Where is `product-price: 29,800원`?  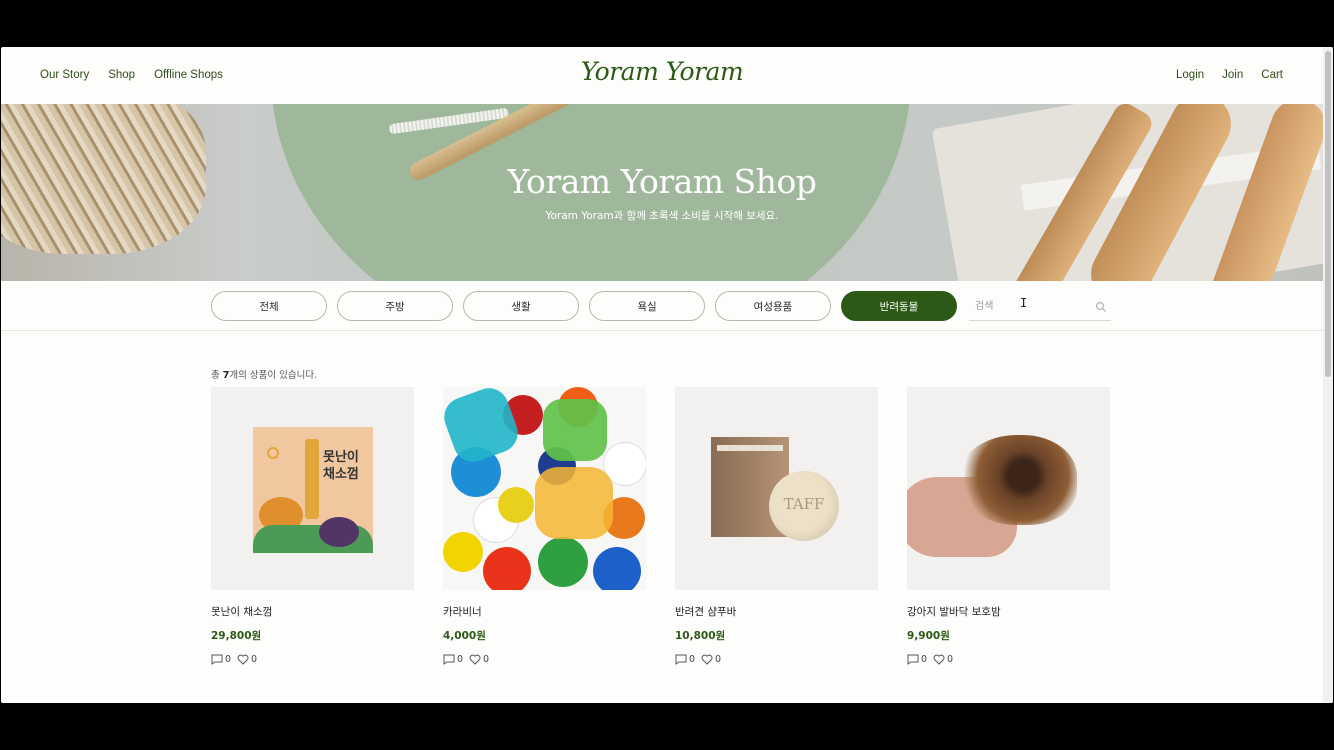 product-price: 29,800원 is located at coordinates (236, 636).